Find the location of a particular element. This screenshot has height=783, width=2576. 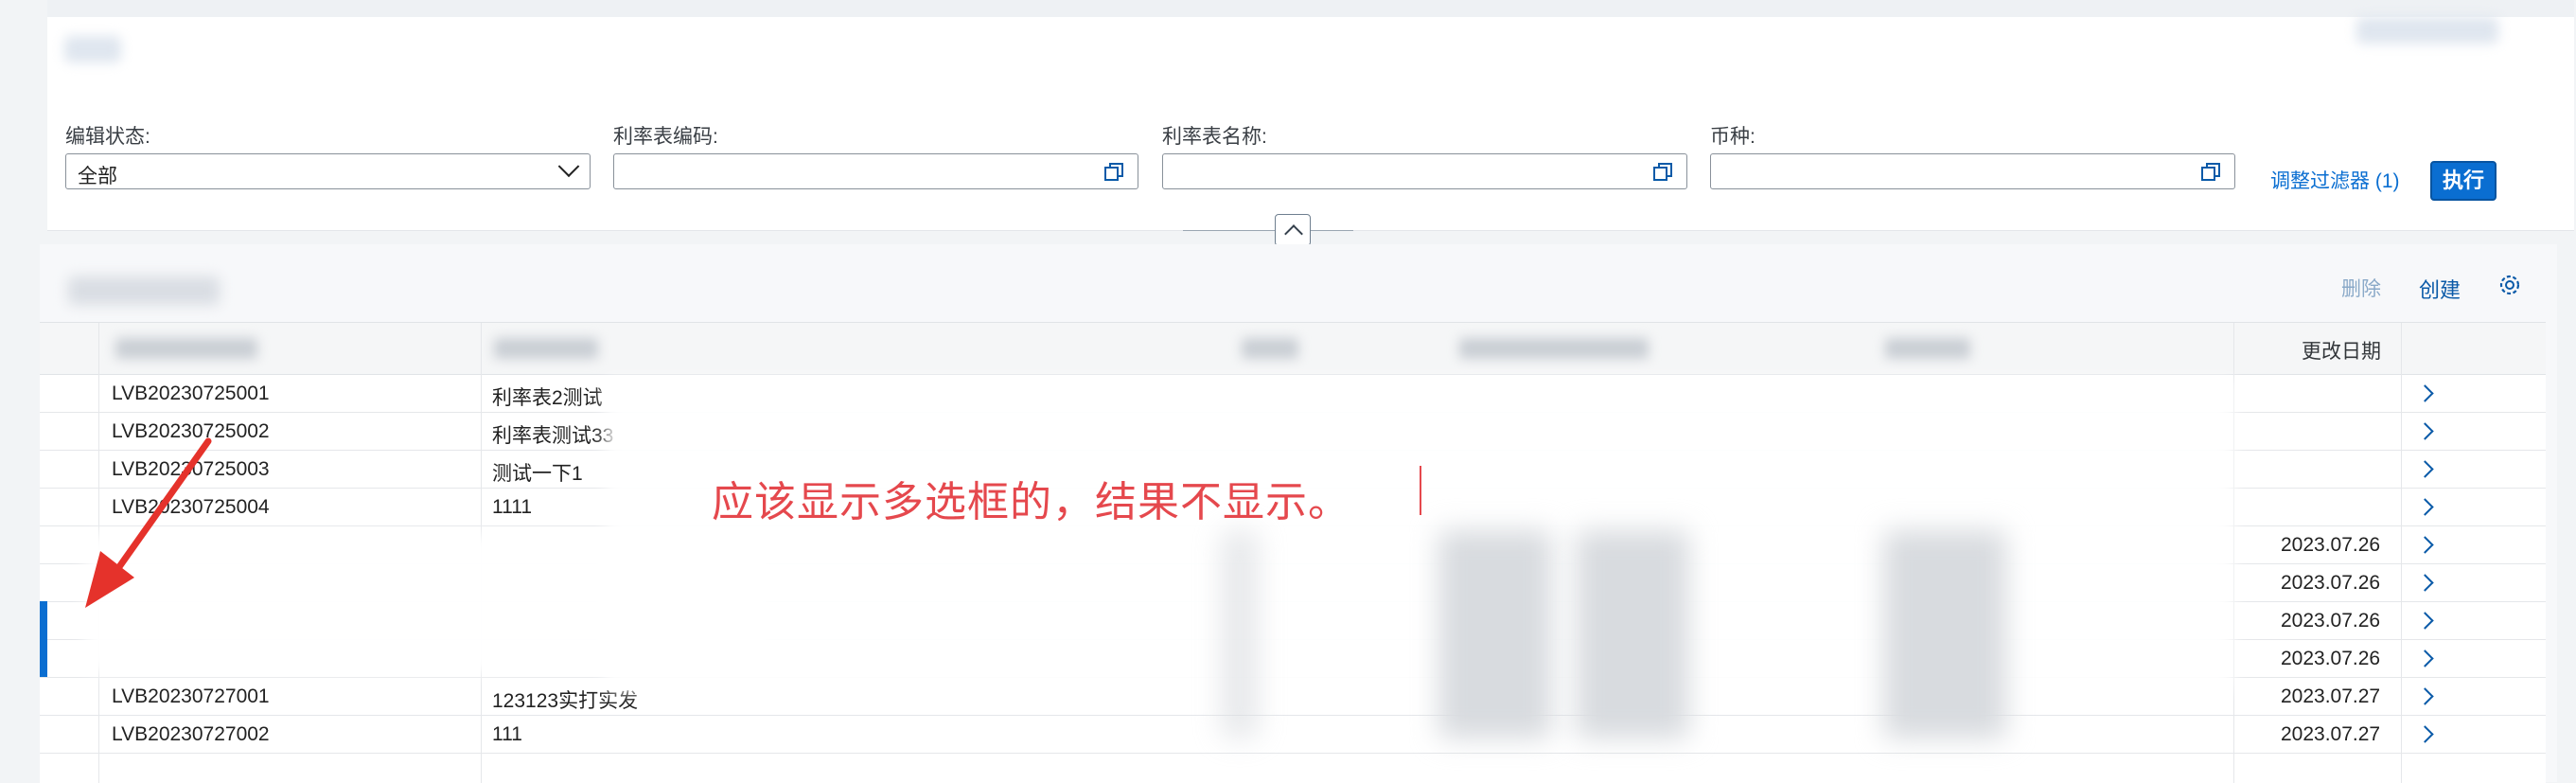

table-title is located at coordinates (144, 290).